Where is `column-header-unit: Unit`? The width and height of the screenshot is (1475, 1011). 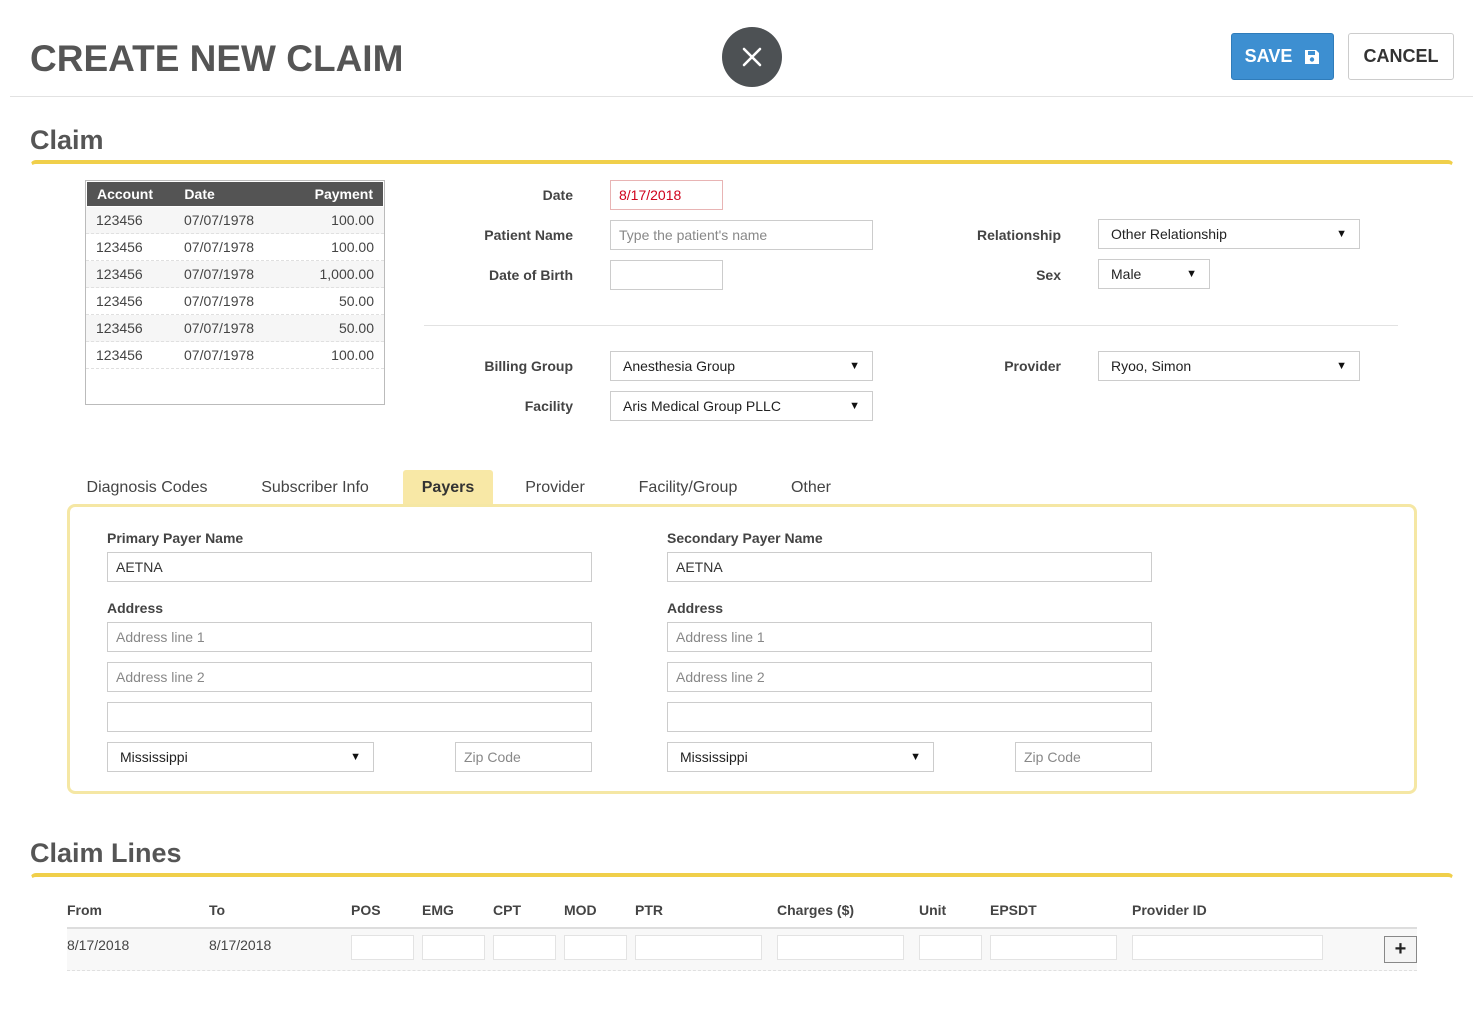 column-header-unit: Unit is located at coordinates (933, 910).